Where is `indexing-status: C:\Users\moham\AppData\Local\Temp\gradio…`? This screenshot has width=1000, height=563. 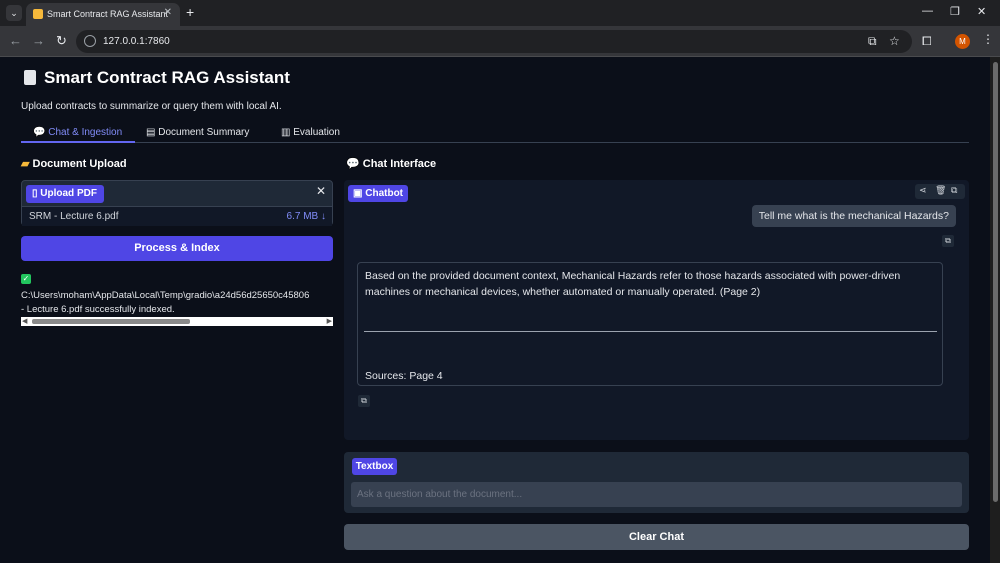 indexing-status: C:\Users\moham\AppData\Local\Temp\gradio… is located at coordinates (177, 303).